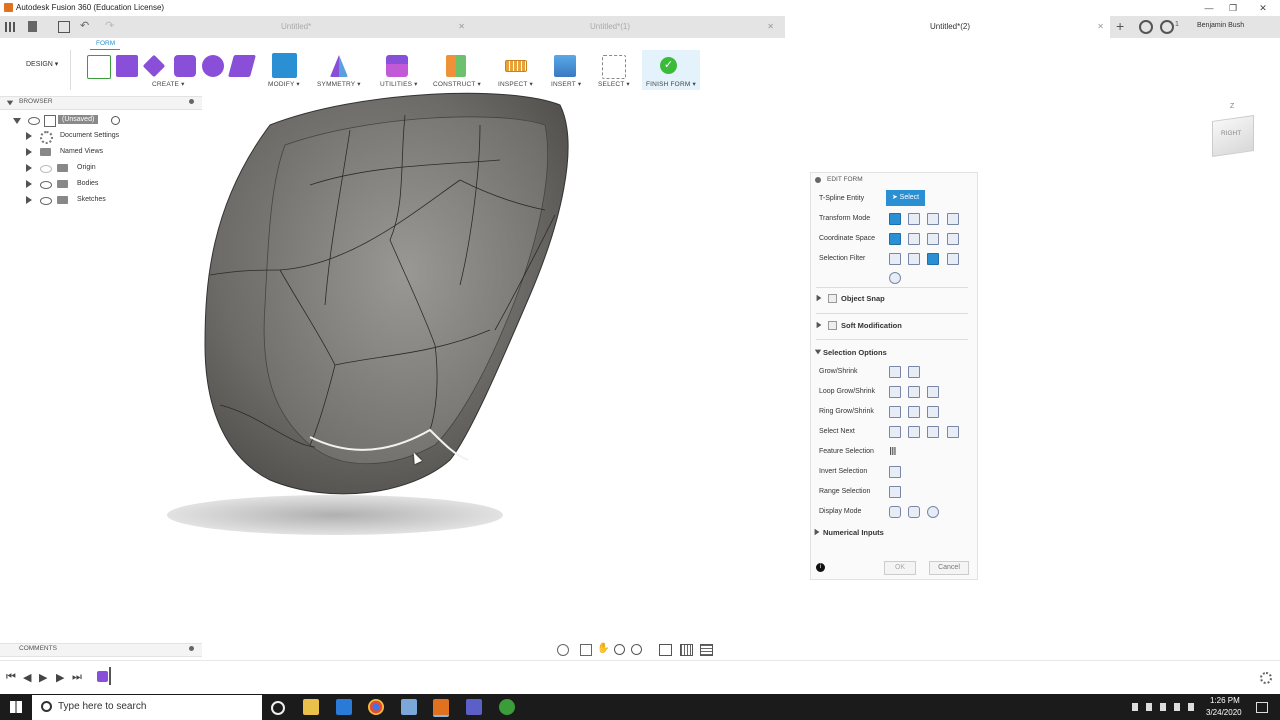  I want to click on expand-soft-modification-icon, so click(819, 325).